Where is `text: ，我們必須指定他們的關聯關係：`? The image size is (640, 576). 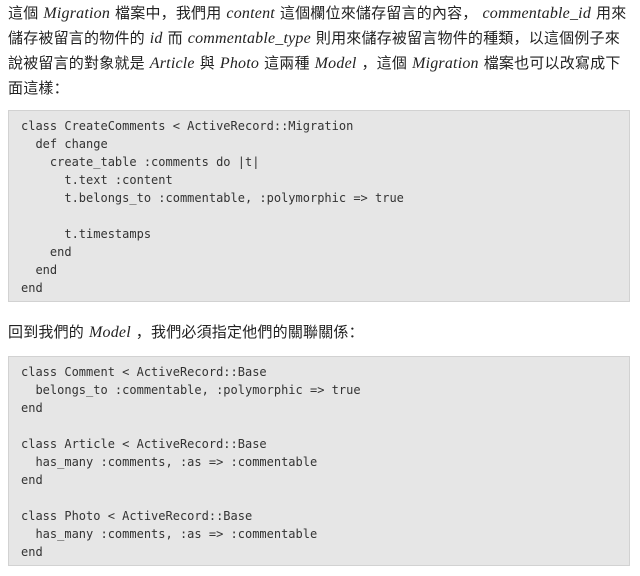 text: ，我們必須指定他們的關聯關係： is located at coordinates (247, 332).